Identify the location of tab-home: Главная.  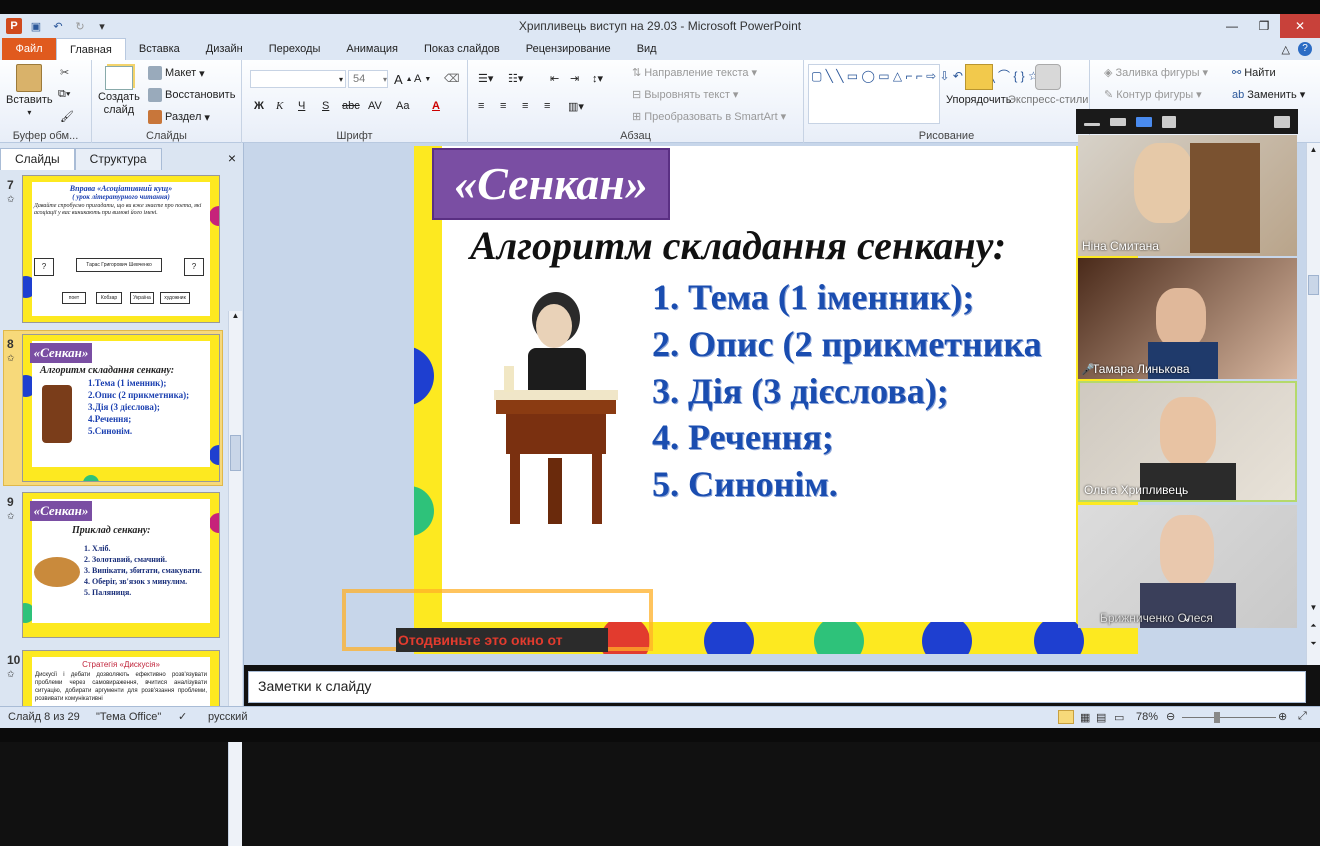
(91, 49).